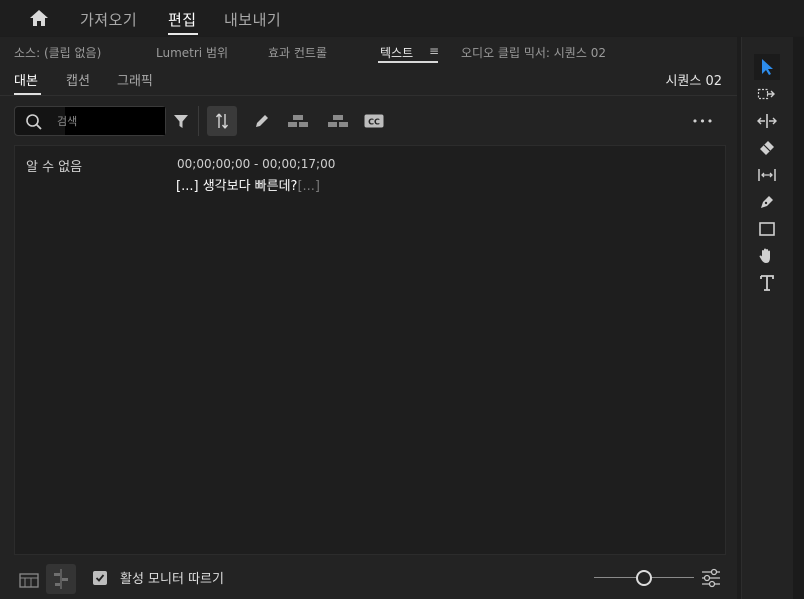  I want to click on slip-icon, so click(767, 175).